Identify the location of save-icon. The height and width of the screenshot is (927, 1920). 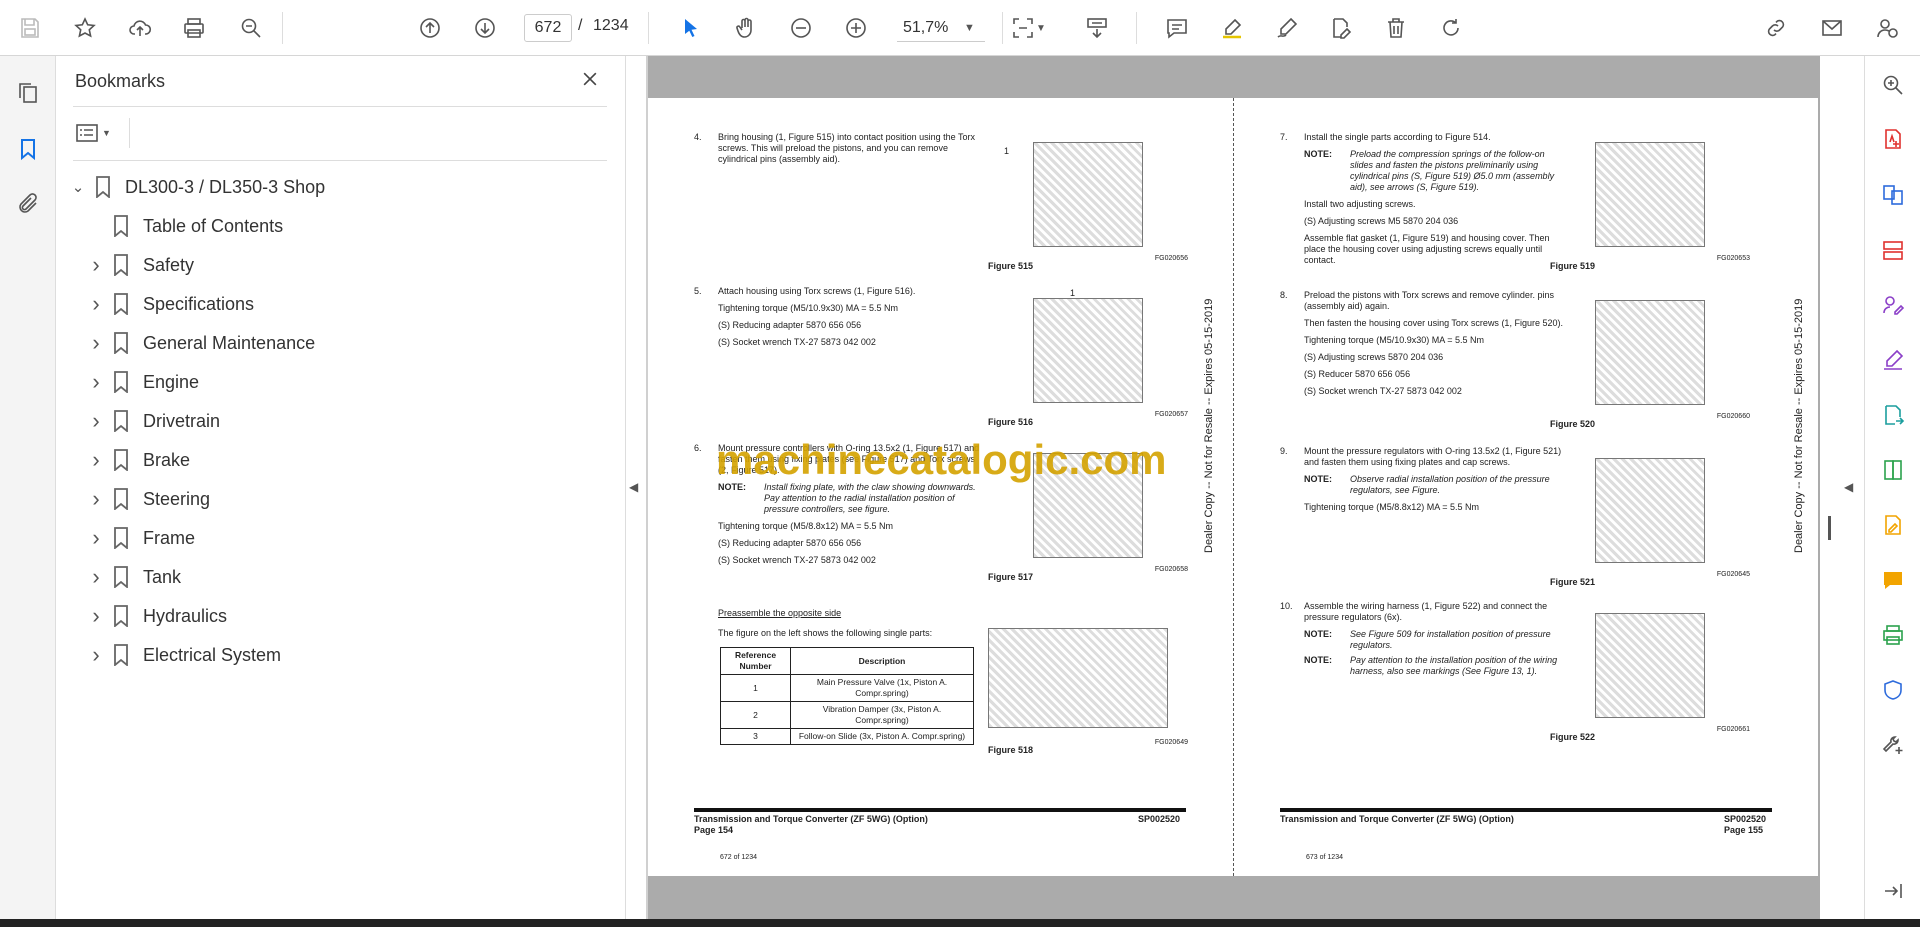
(30, 28).